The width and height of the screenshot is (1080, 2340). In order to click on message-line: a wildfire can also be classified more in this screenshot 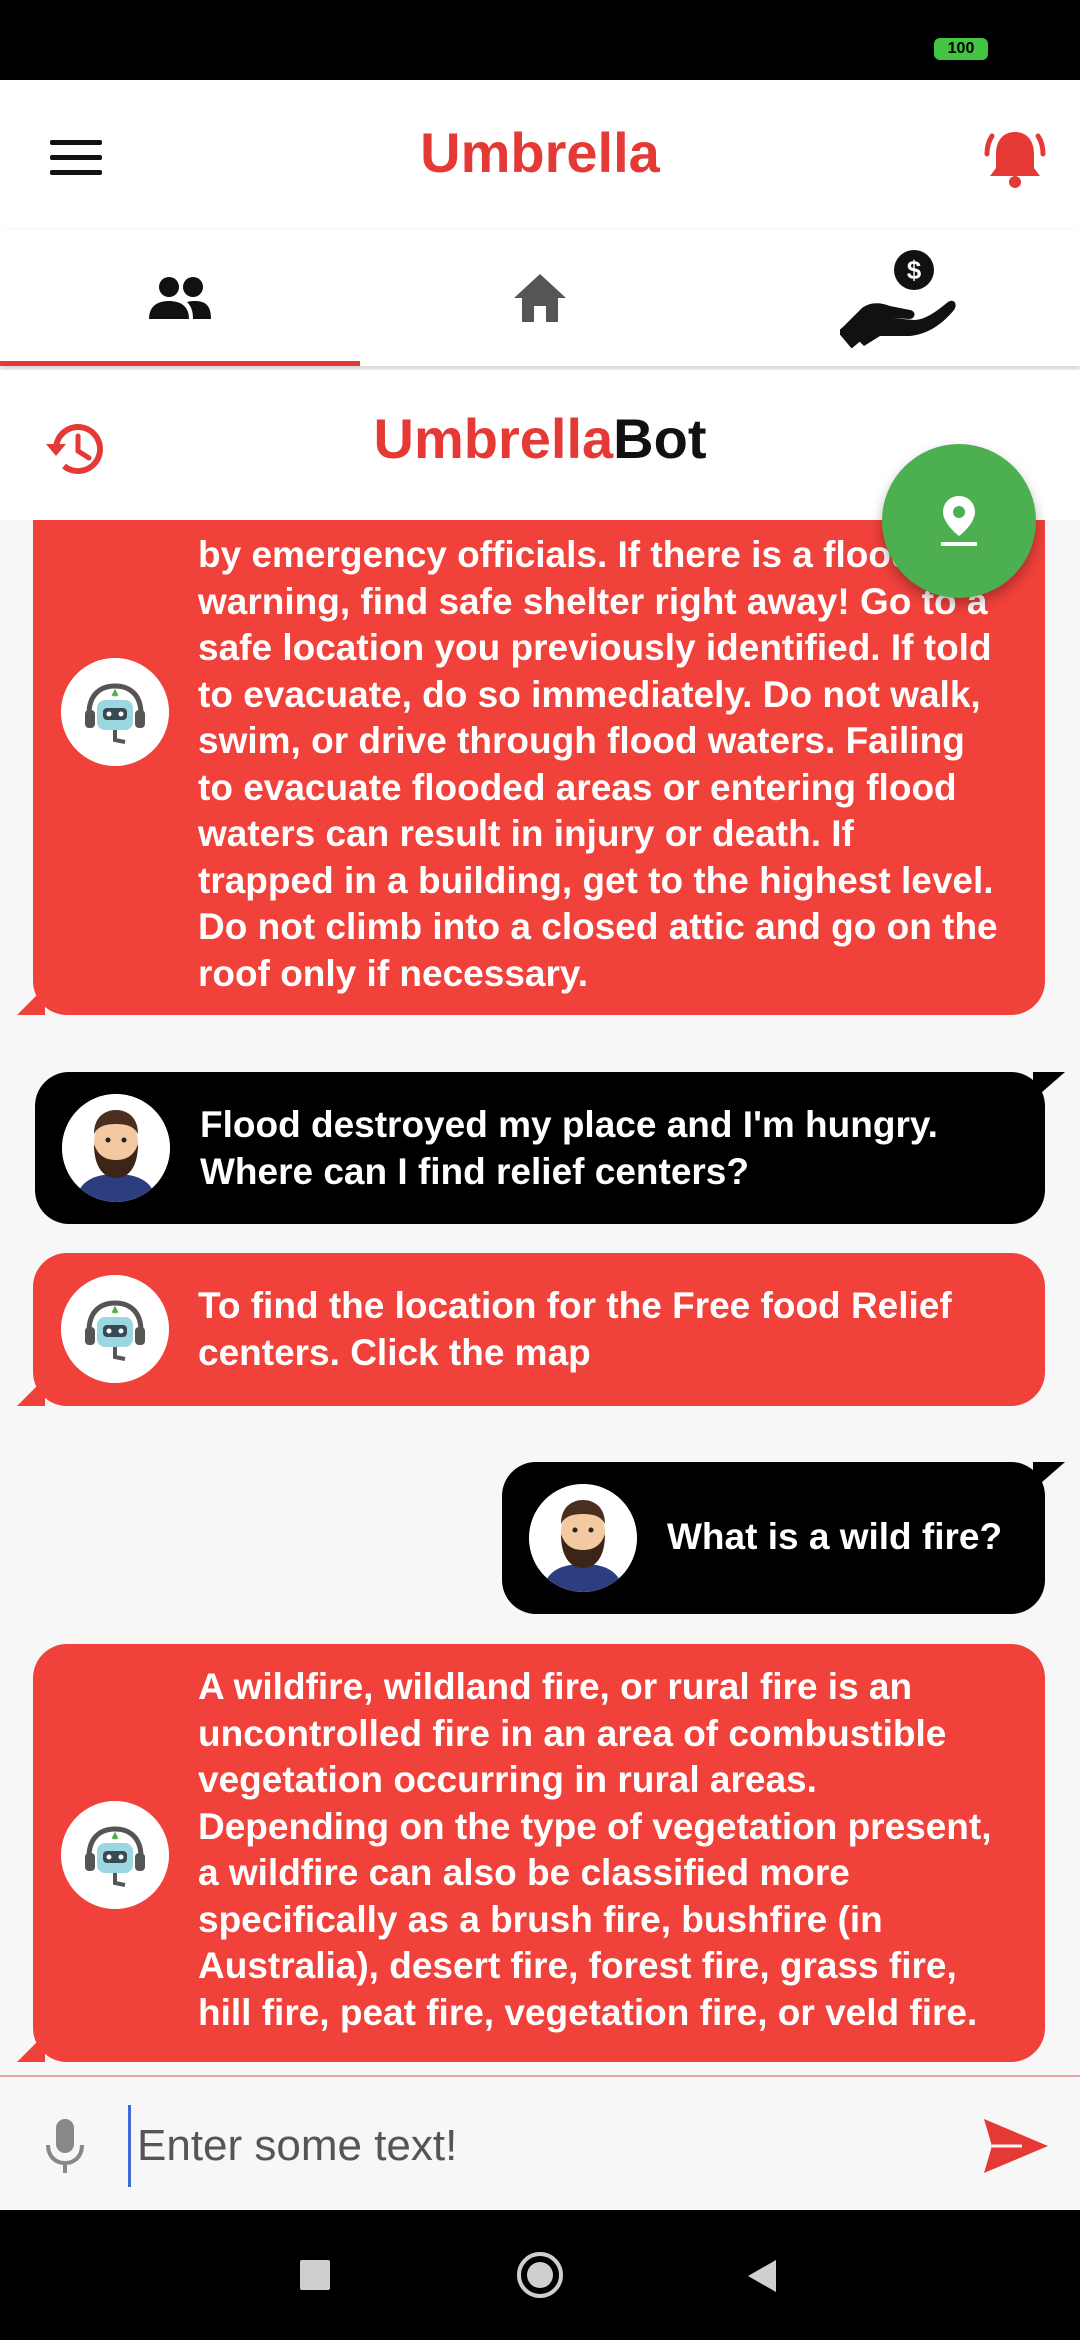, I will do `click(524, 1872)`.